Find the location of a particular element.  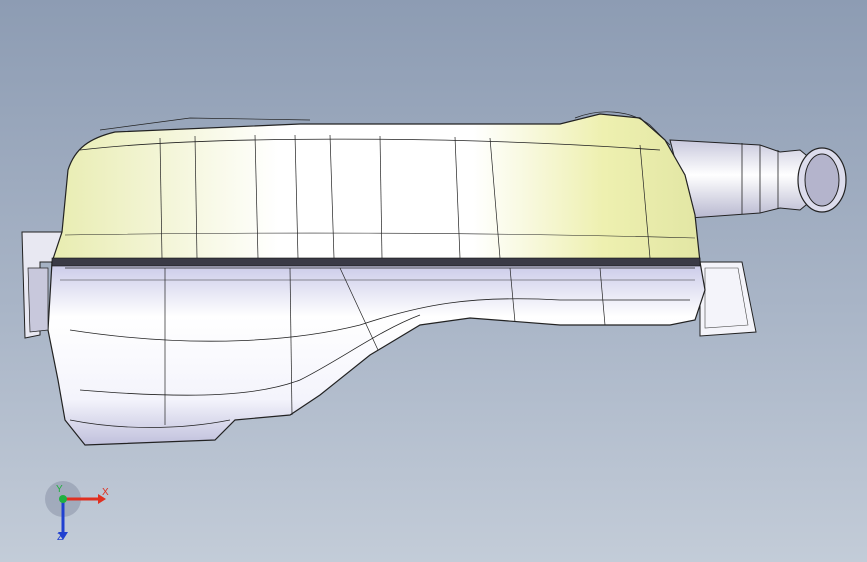

parting-line is located at coordinates (376, 262).